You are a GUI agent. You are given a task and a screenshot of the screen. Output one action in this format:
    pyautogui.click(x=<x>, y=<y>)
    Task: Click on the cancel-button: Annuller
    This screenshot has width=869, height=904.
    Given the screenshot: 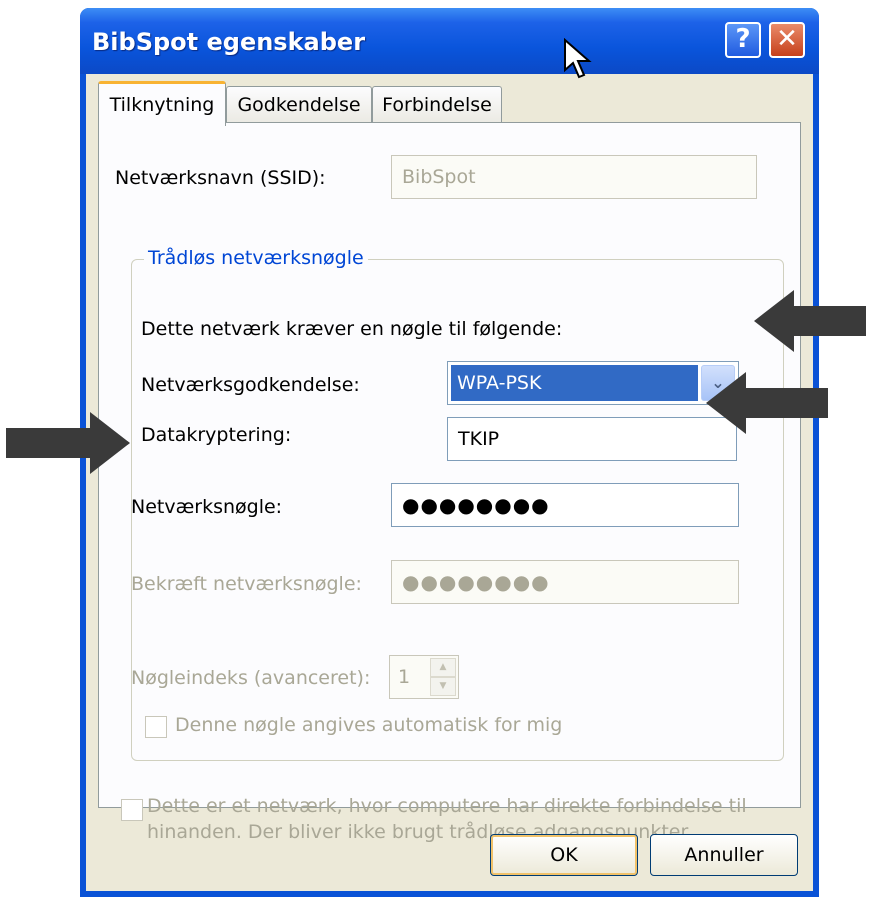 What is the action you would take?
    pyautogui.click(x=724, y=855)
    